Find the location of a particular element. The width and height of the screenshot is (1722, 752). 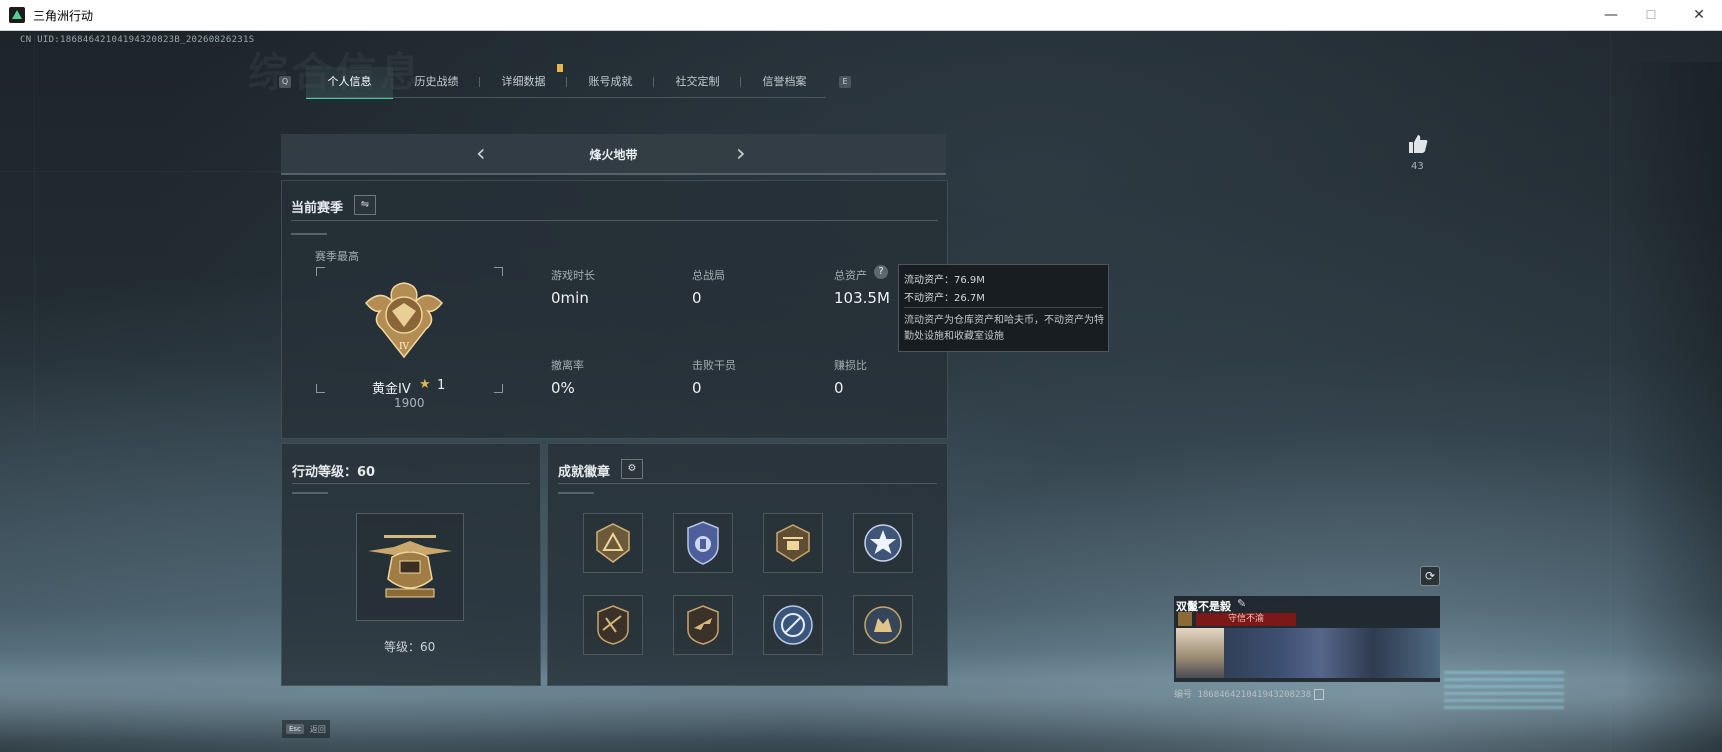

tab-bar: 个人信息 历史战绩 详细数据 账号成就 社交定制 信誉档案 is located at coordinates (567, 83).